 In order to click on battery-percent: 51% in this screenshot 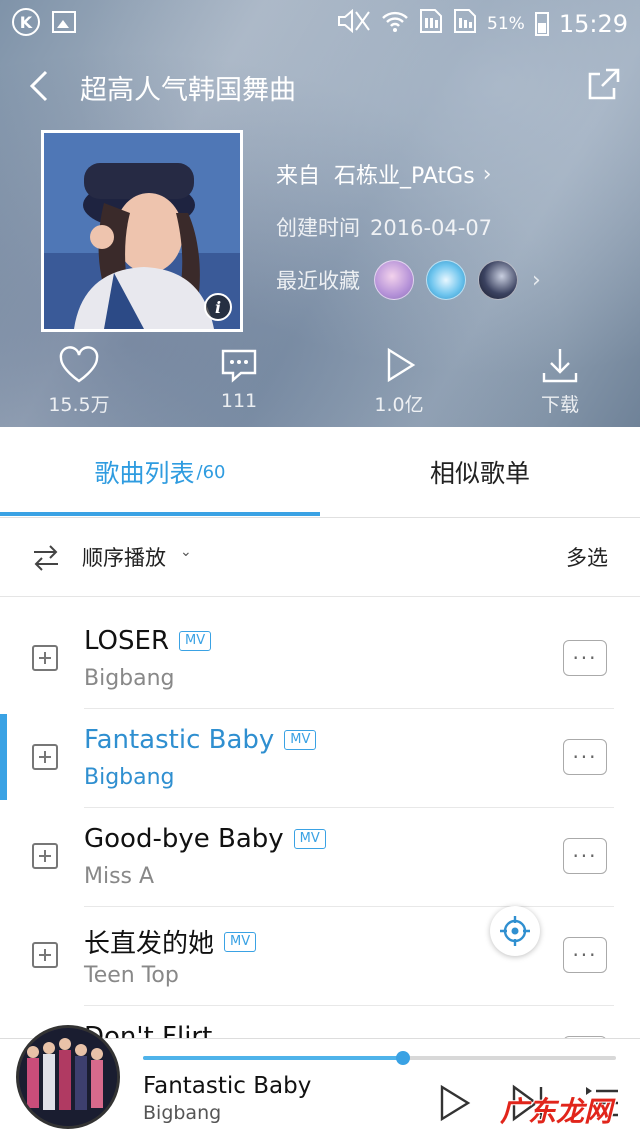, I will do `click(506, 23)`.